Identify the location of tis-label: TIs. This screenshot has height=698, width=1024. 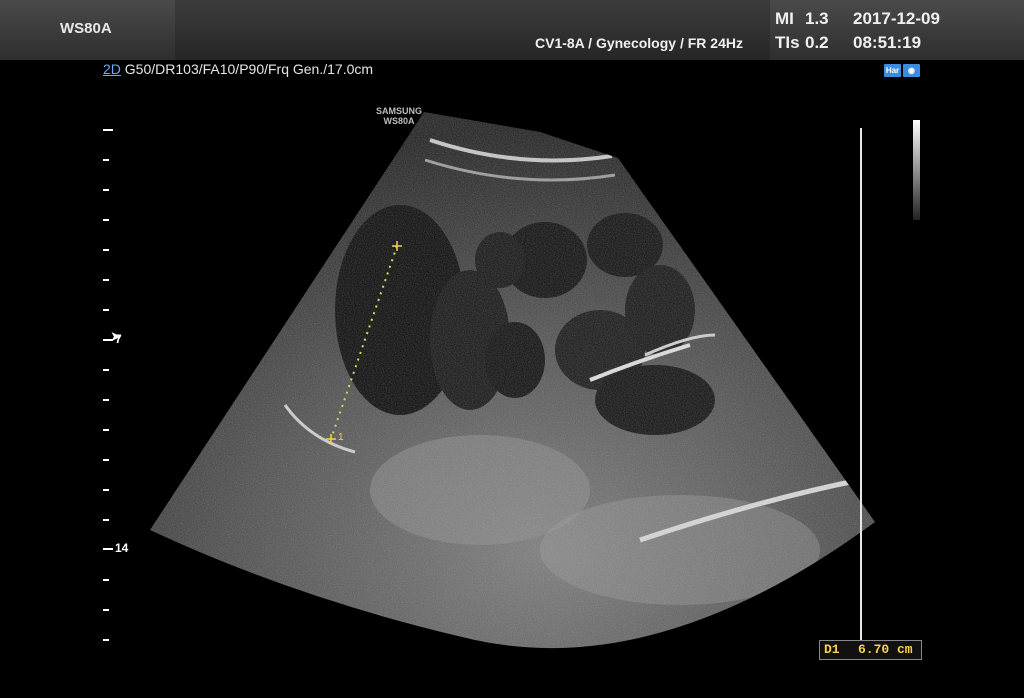
(787, 42).